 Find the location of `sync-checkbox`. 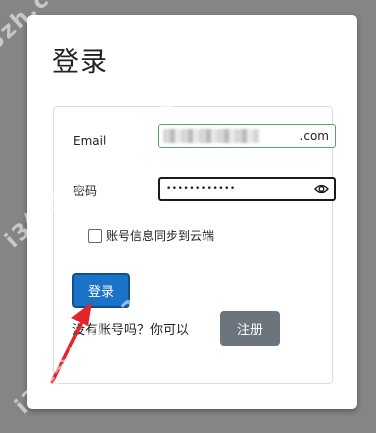

sync-checkbox is located at coordinates (95, 235).